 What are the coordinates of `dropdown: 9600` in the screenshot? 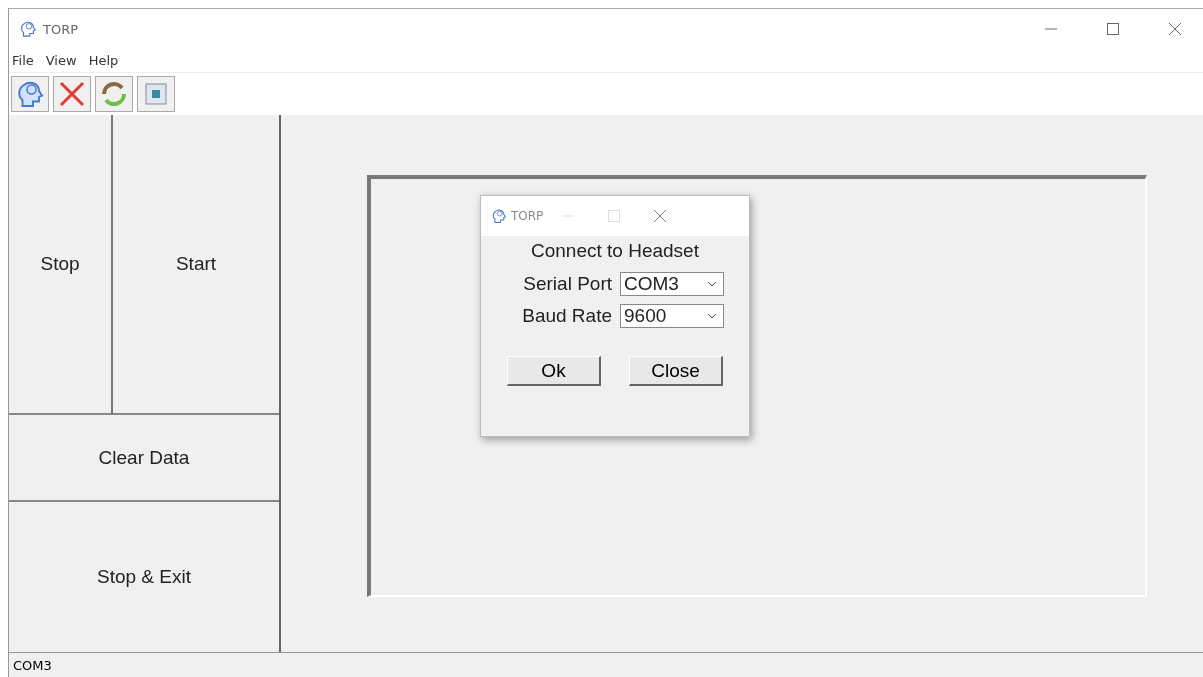 It's located at (672, 316).